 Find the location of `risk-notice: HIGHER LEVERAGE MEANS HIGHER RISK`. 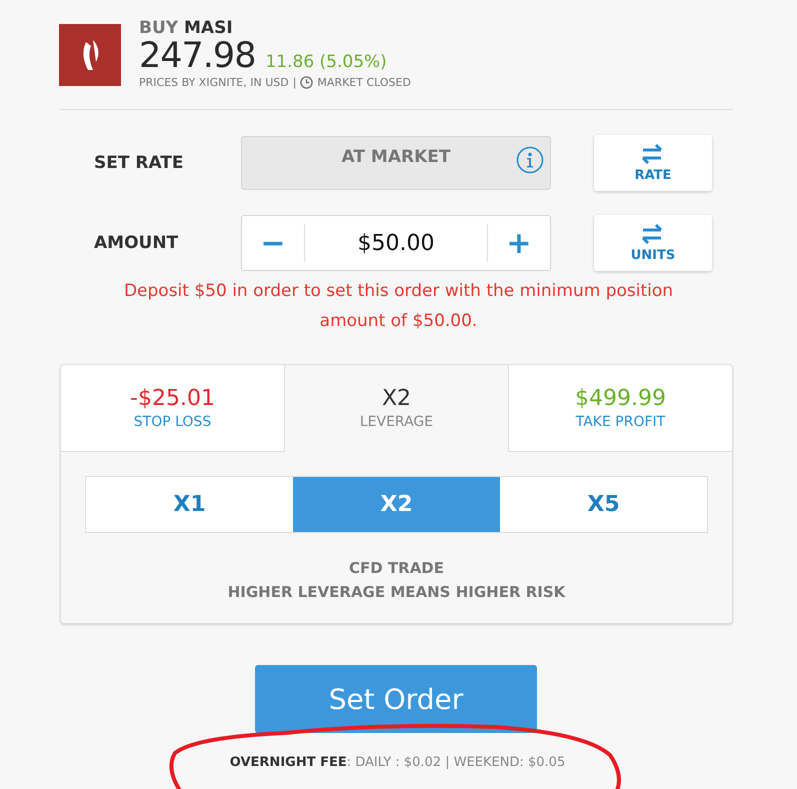

risk-notice: HIGHER LEVERAGE MEANS HIGHER RISK is located at coordinates (397, 592).